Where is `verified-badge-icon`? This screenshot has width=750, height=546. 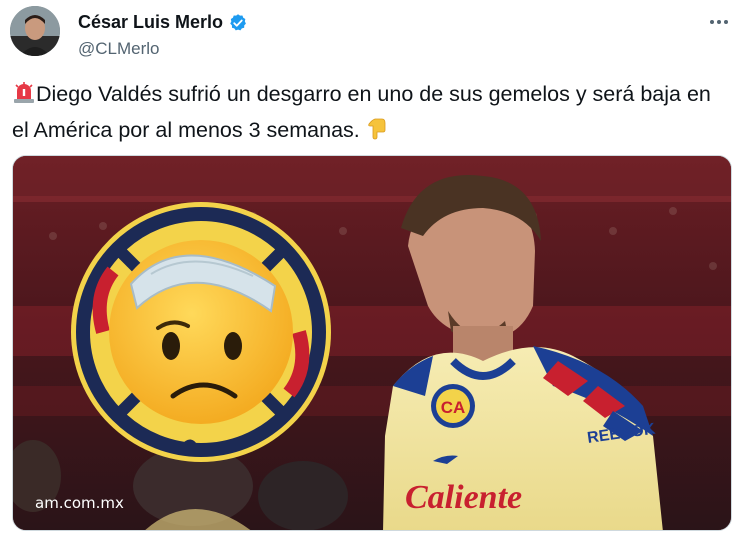 verified-badge-icon is located at coordinates (238, 23).